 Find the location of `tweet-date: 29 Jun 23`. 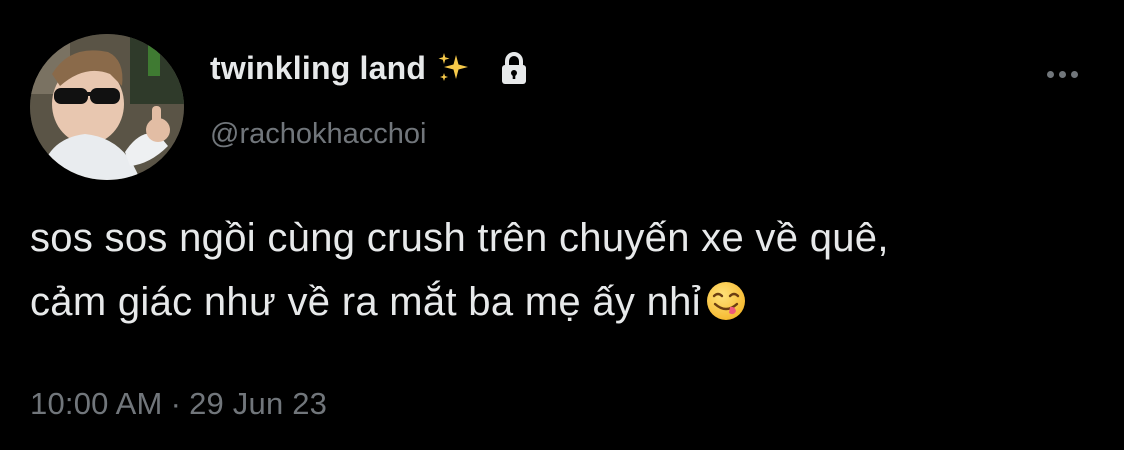

tweet-date: 29 Jun 23 is located at coordinates (258, 403).